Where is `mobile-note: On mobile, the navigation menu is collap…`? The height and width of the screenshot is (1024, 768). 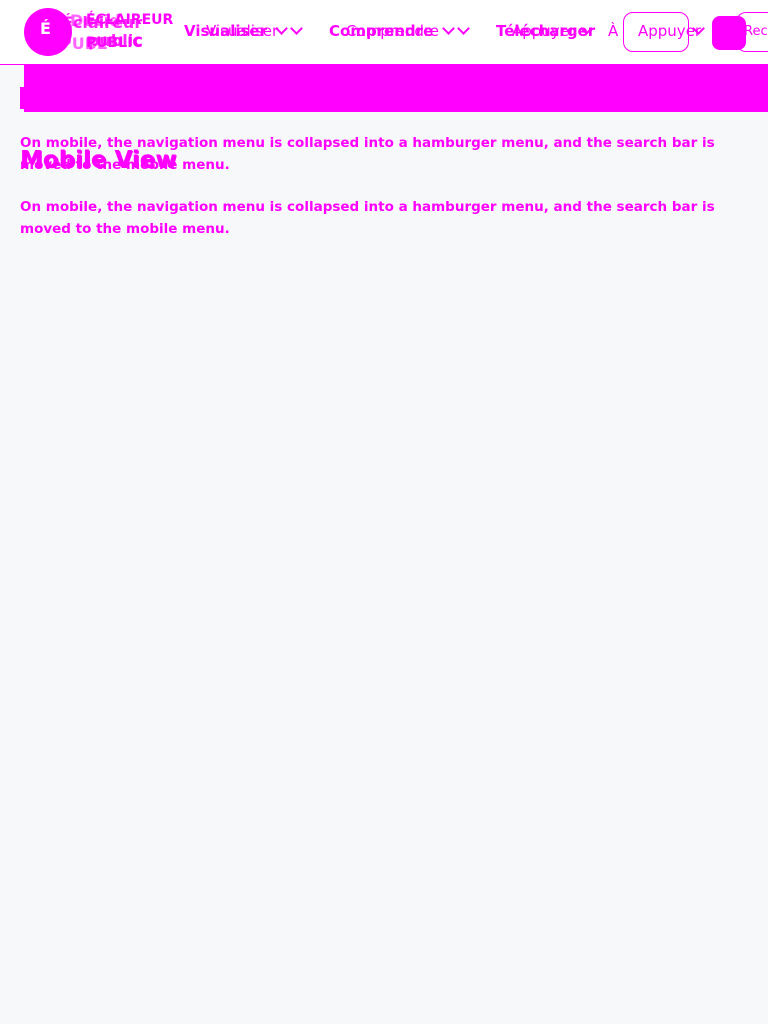
mobile-note: On mobile, the navigation menu is collap… is located at coordinates (367, 218).